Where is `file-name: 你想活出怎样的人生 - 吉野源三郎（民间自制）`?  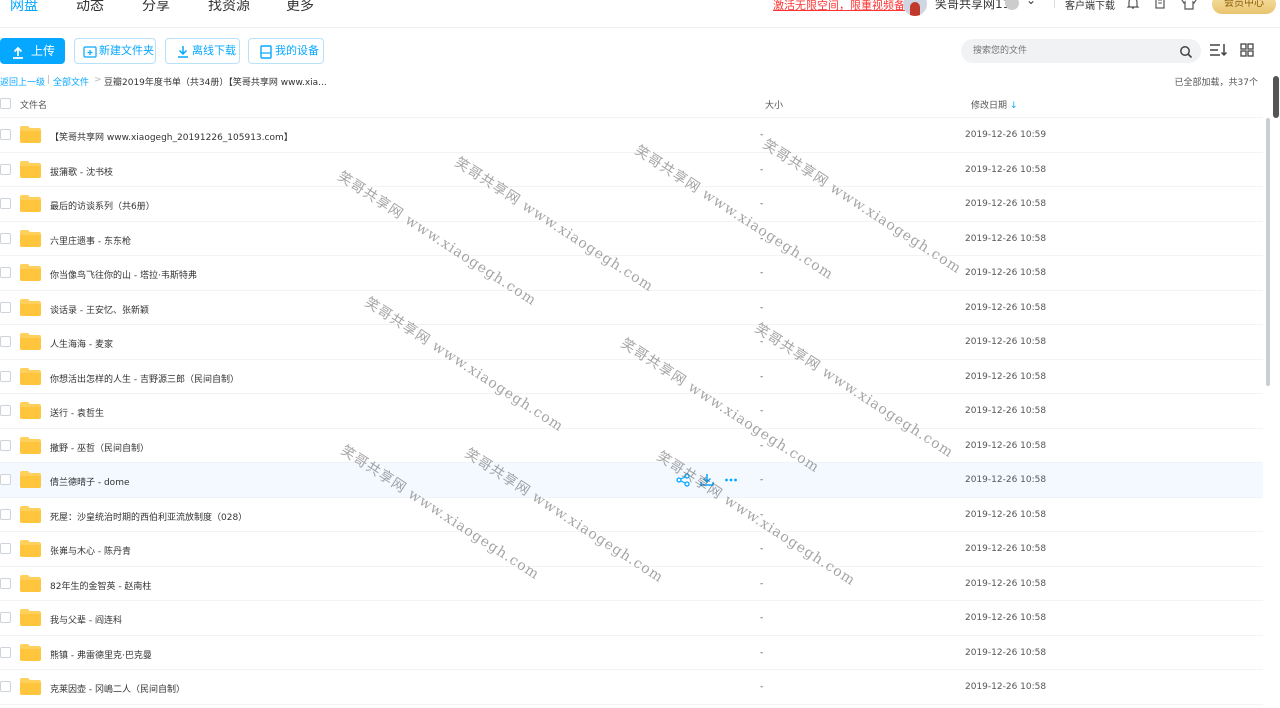
file-name: 你想活出怎样的人生 - 吉野源三郎（民间自制） is located at coordinates (144, 378).